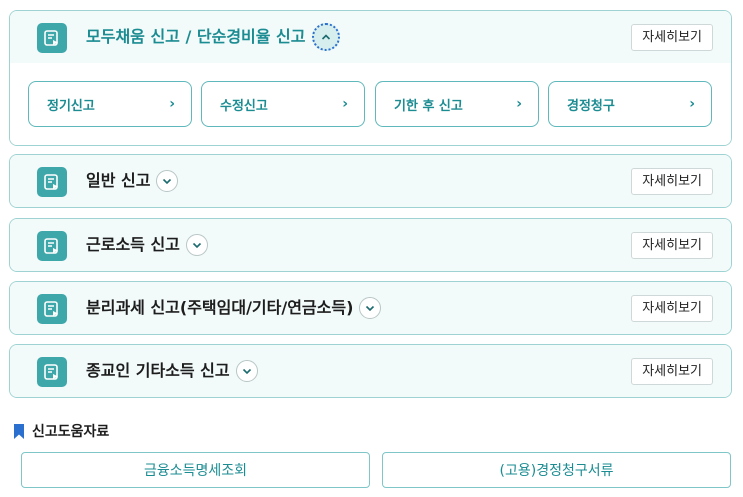 This screenshot has width=743, height=497. What do you see at coordinates (110, 104) in the screenshot?
I see `regular-filing-button: 정기신고 ›` at bounding box center [110, 104].